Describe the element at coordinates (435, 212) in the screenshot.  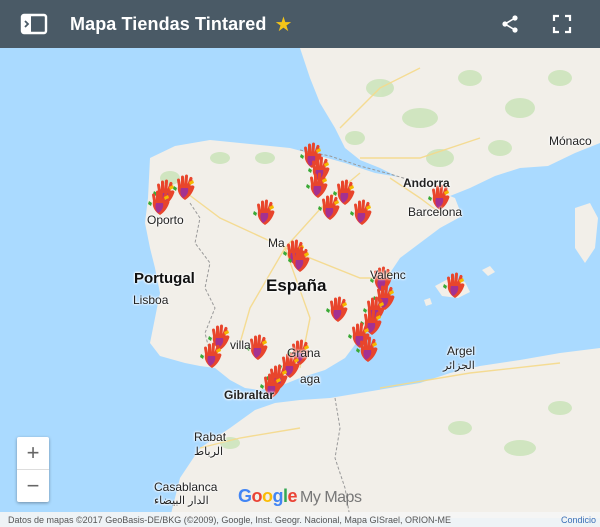
I see `label-barcelona: Barcelona` at that location.